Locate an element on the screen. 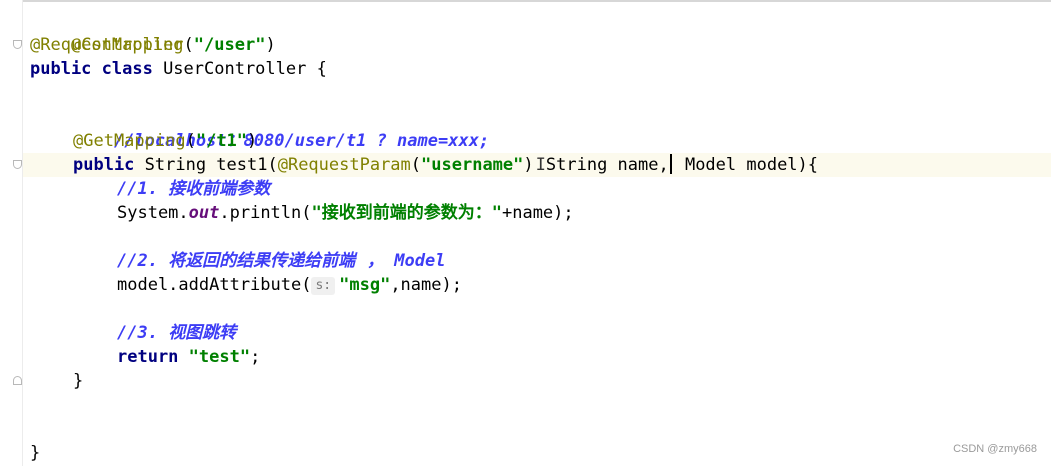 This screenshot has height=466, width=1051. fold-start-method-icon is located at coordinates (17, 164).